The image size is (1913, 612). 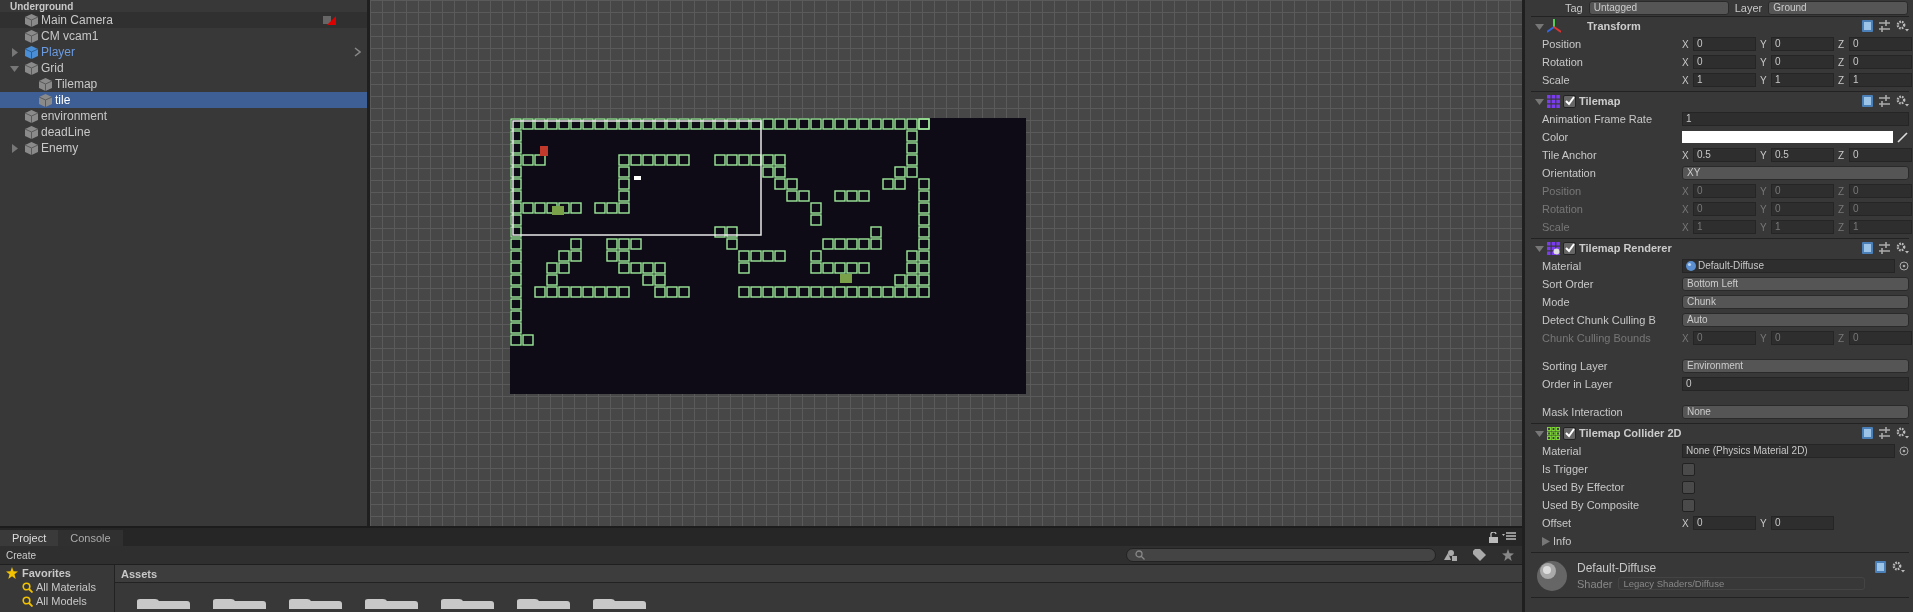 What do you see at coordinates (1493, 537) in the screenshot?
I see `lock-icon` at bounding box center [1493, 537].